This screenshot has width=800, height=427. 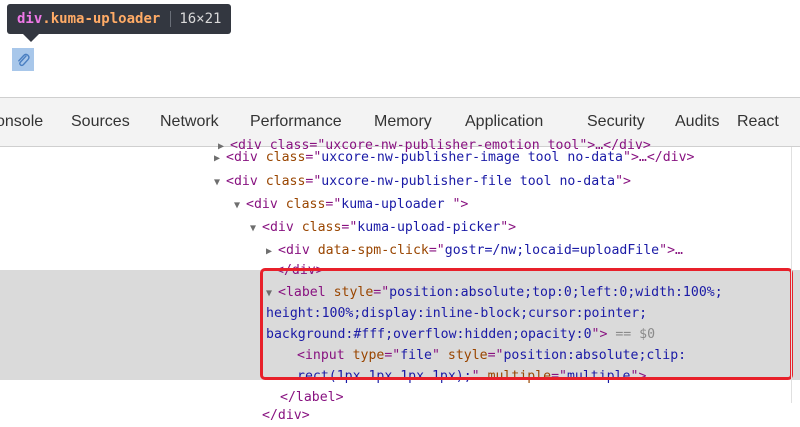 I want to click on paperclip-icon, so click(x=24, y=59).